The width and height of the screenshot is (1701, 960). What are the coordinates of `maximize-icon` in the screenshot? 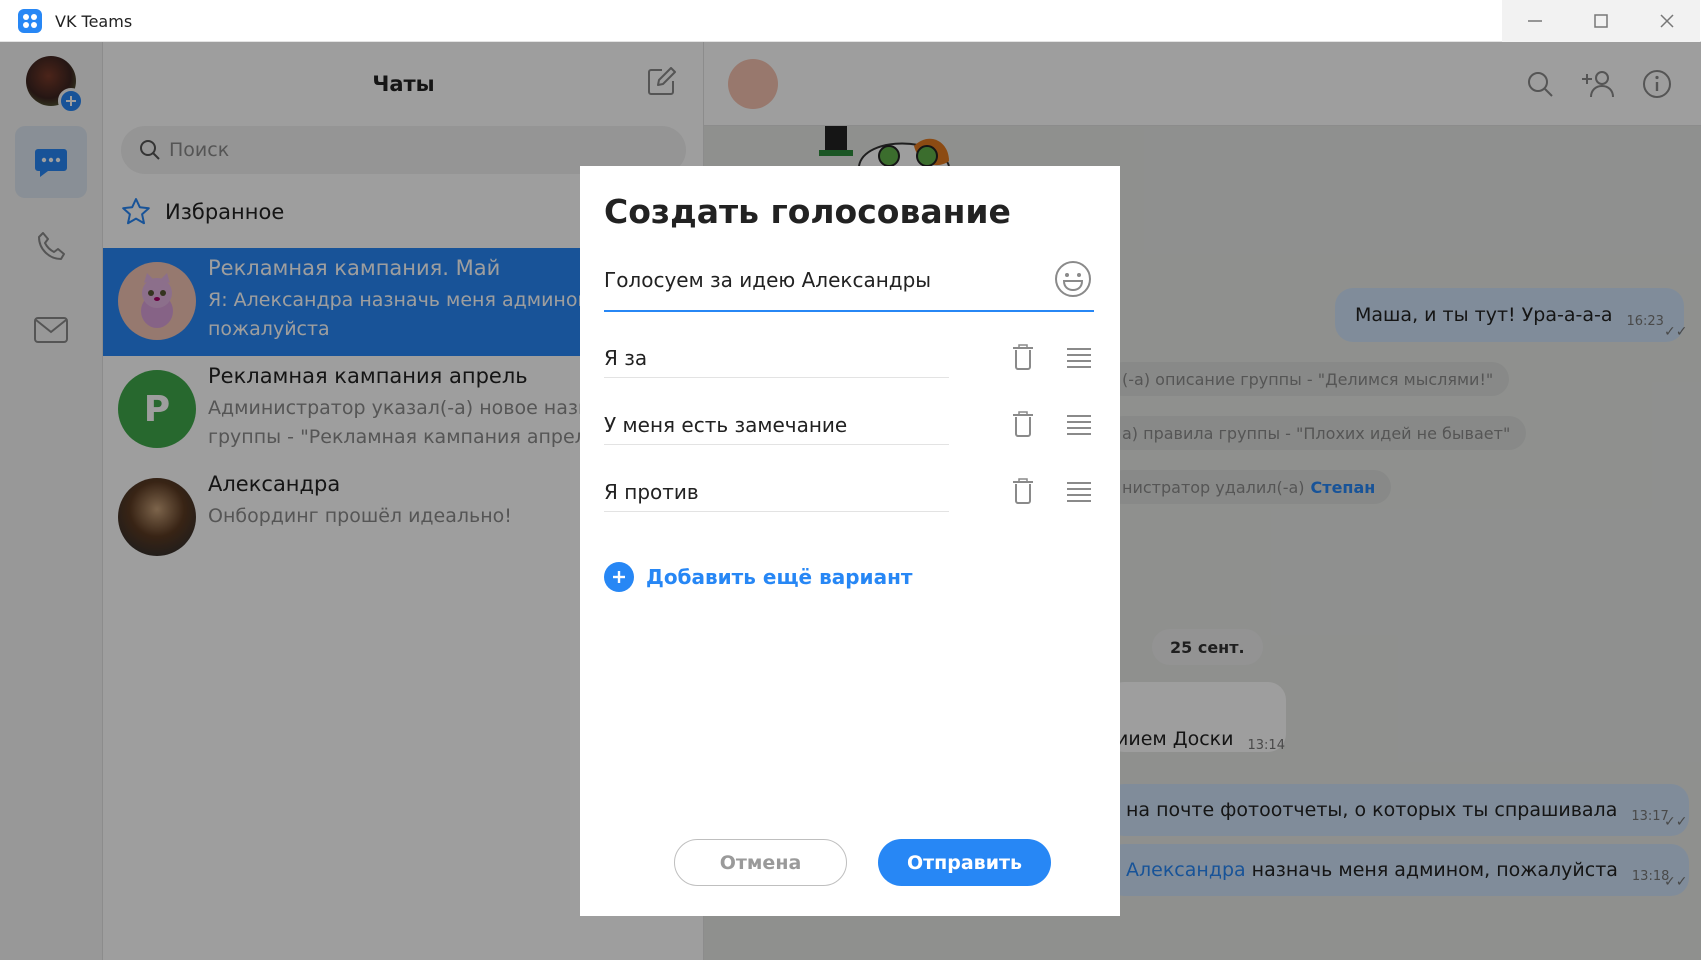 It's located at (1601, 21).